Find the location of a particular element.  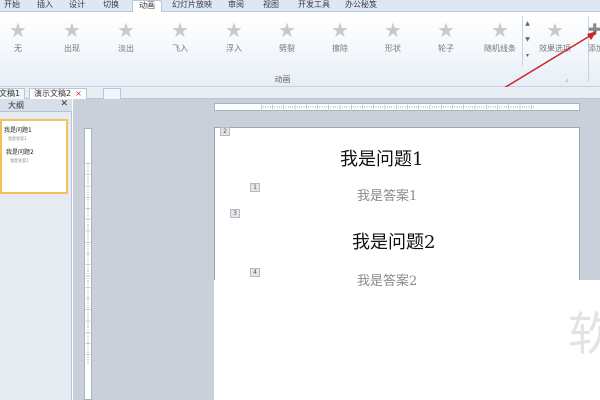

add-animation-icon: ✚ is located at coordinates (594, 29).